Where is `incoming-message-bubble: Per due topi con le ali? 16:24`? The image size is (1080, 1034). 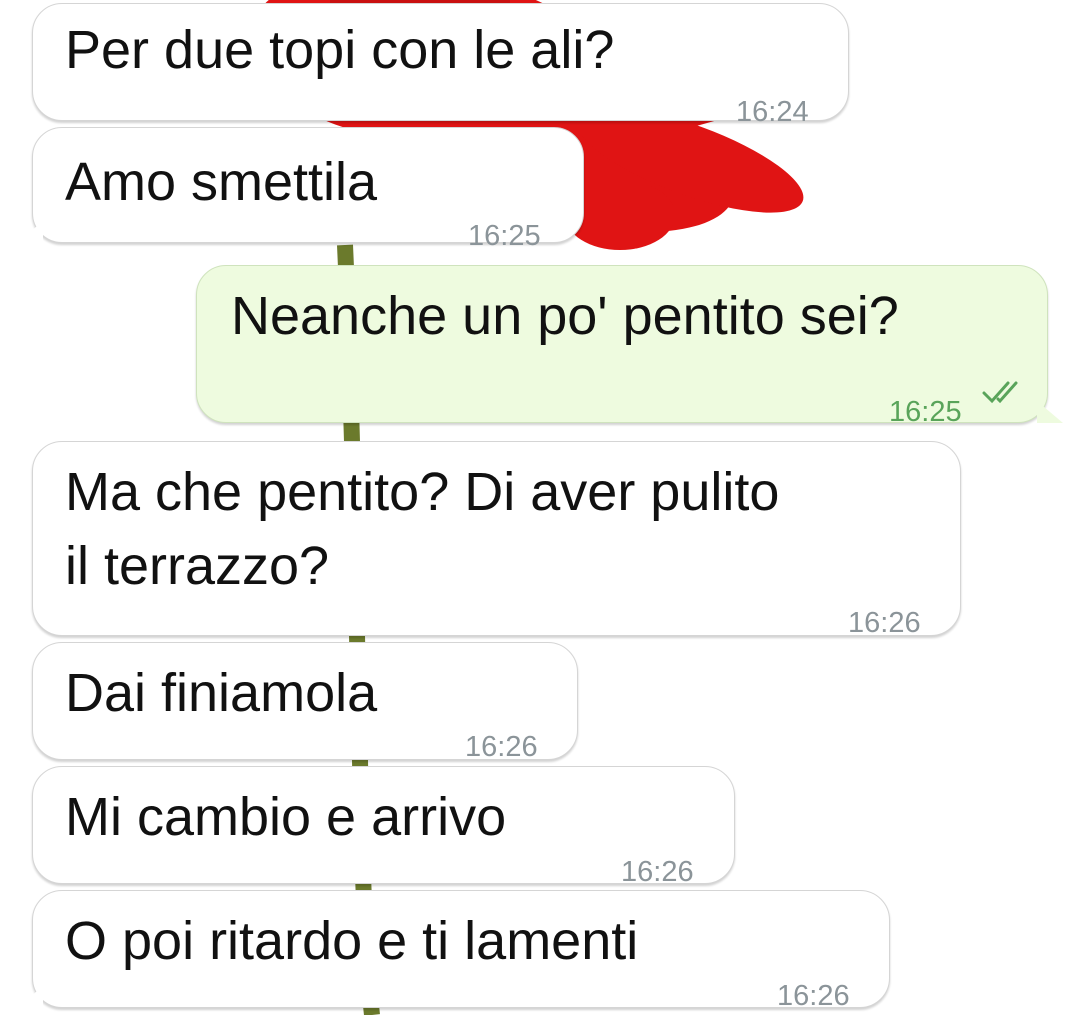
incoming-message-bubble: Per due topi con le ali? 16:24 is located at coordinates (440, 65).